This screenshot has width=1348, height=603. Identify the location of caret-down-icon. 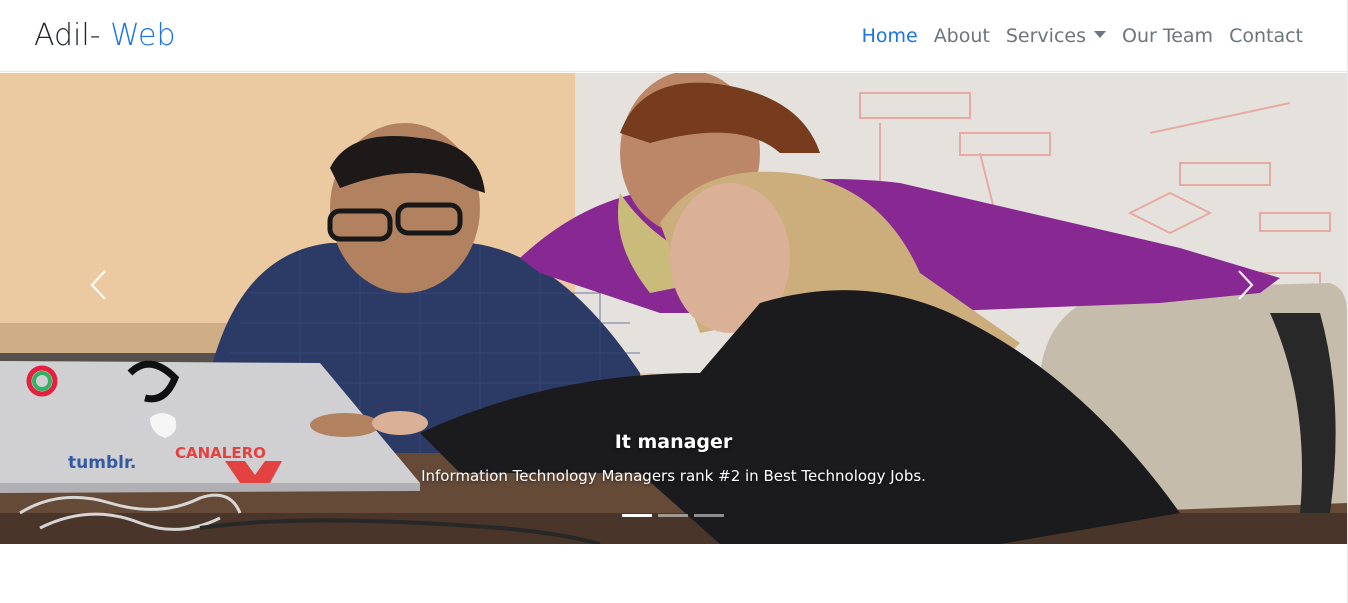
(1100, 34).